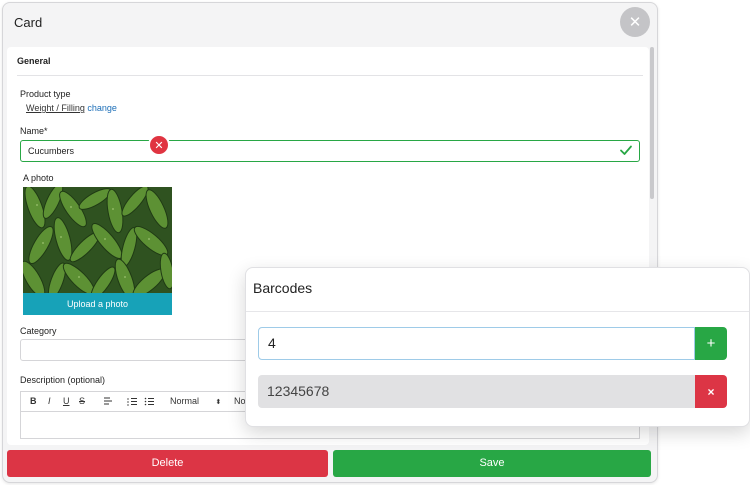 The width and height of the screenshot is (750, 485). What do you see at coordinates (185, 401) in the screenshot?
I see `style-select-label: Normal` at bounding box center [185, 401].